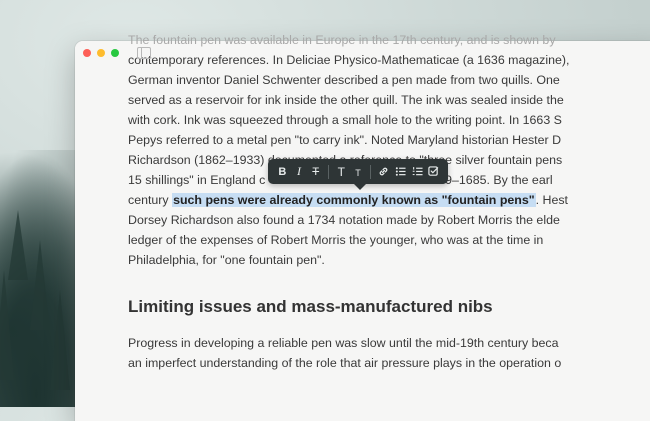 The width and height of the screenshot is (650, 421). Describe the element at coordinates (115, 53) in the screenshot. I see `zoom-button` at that location.